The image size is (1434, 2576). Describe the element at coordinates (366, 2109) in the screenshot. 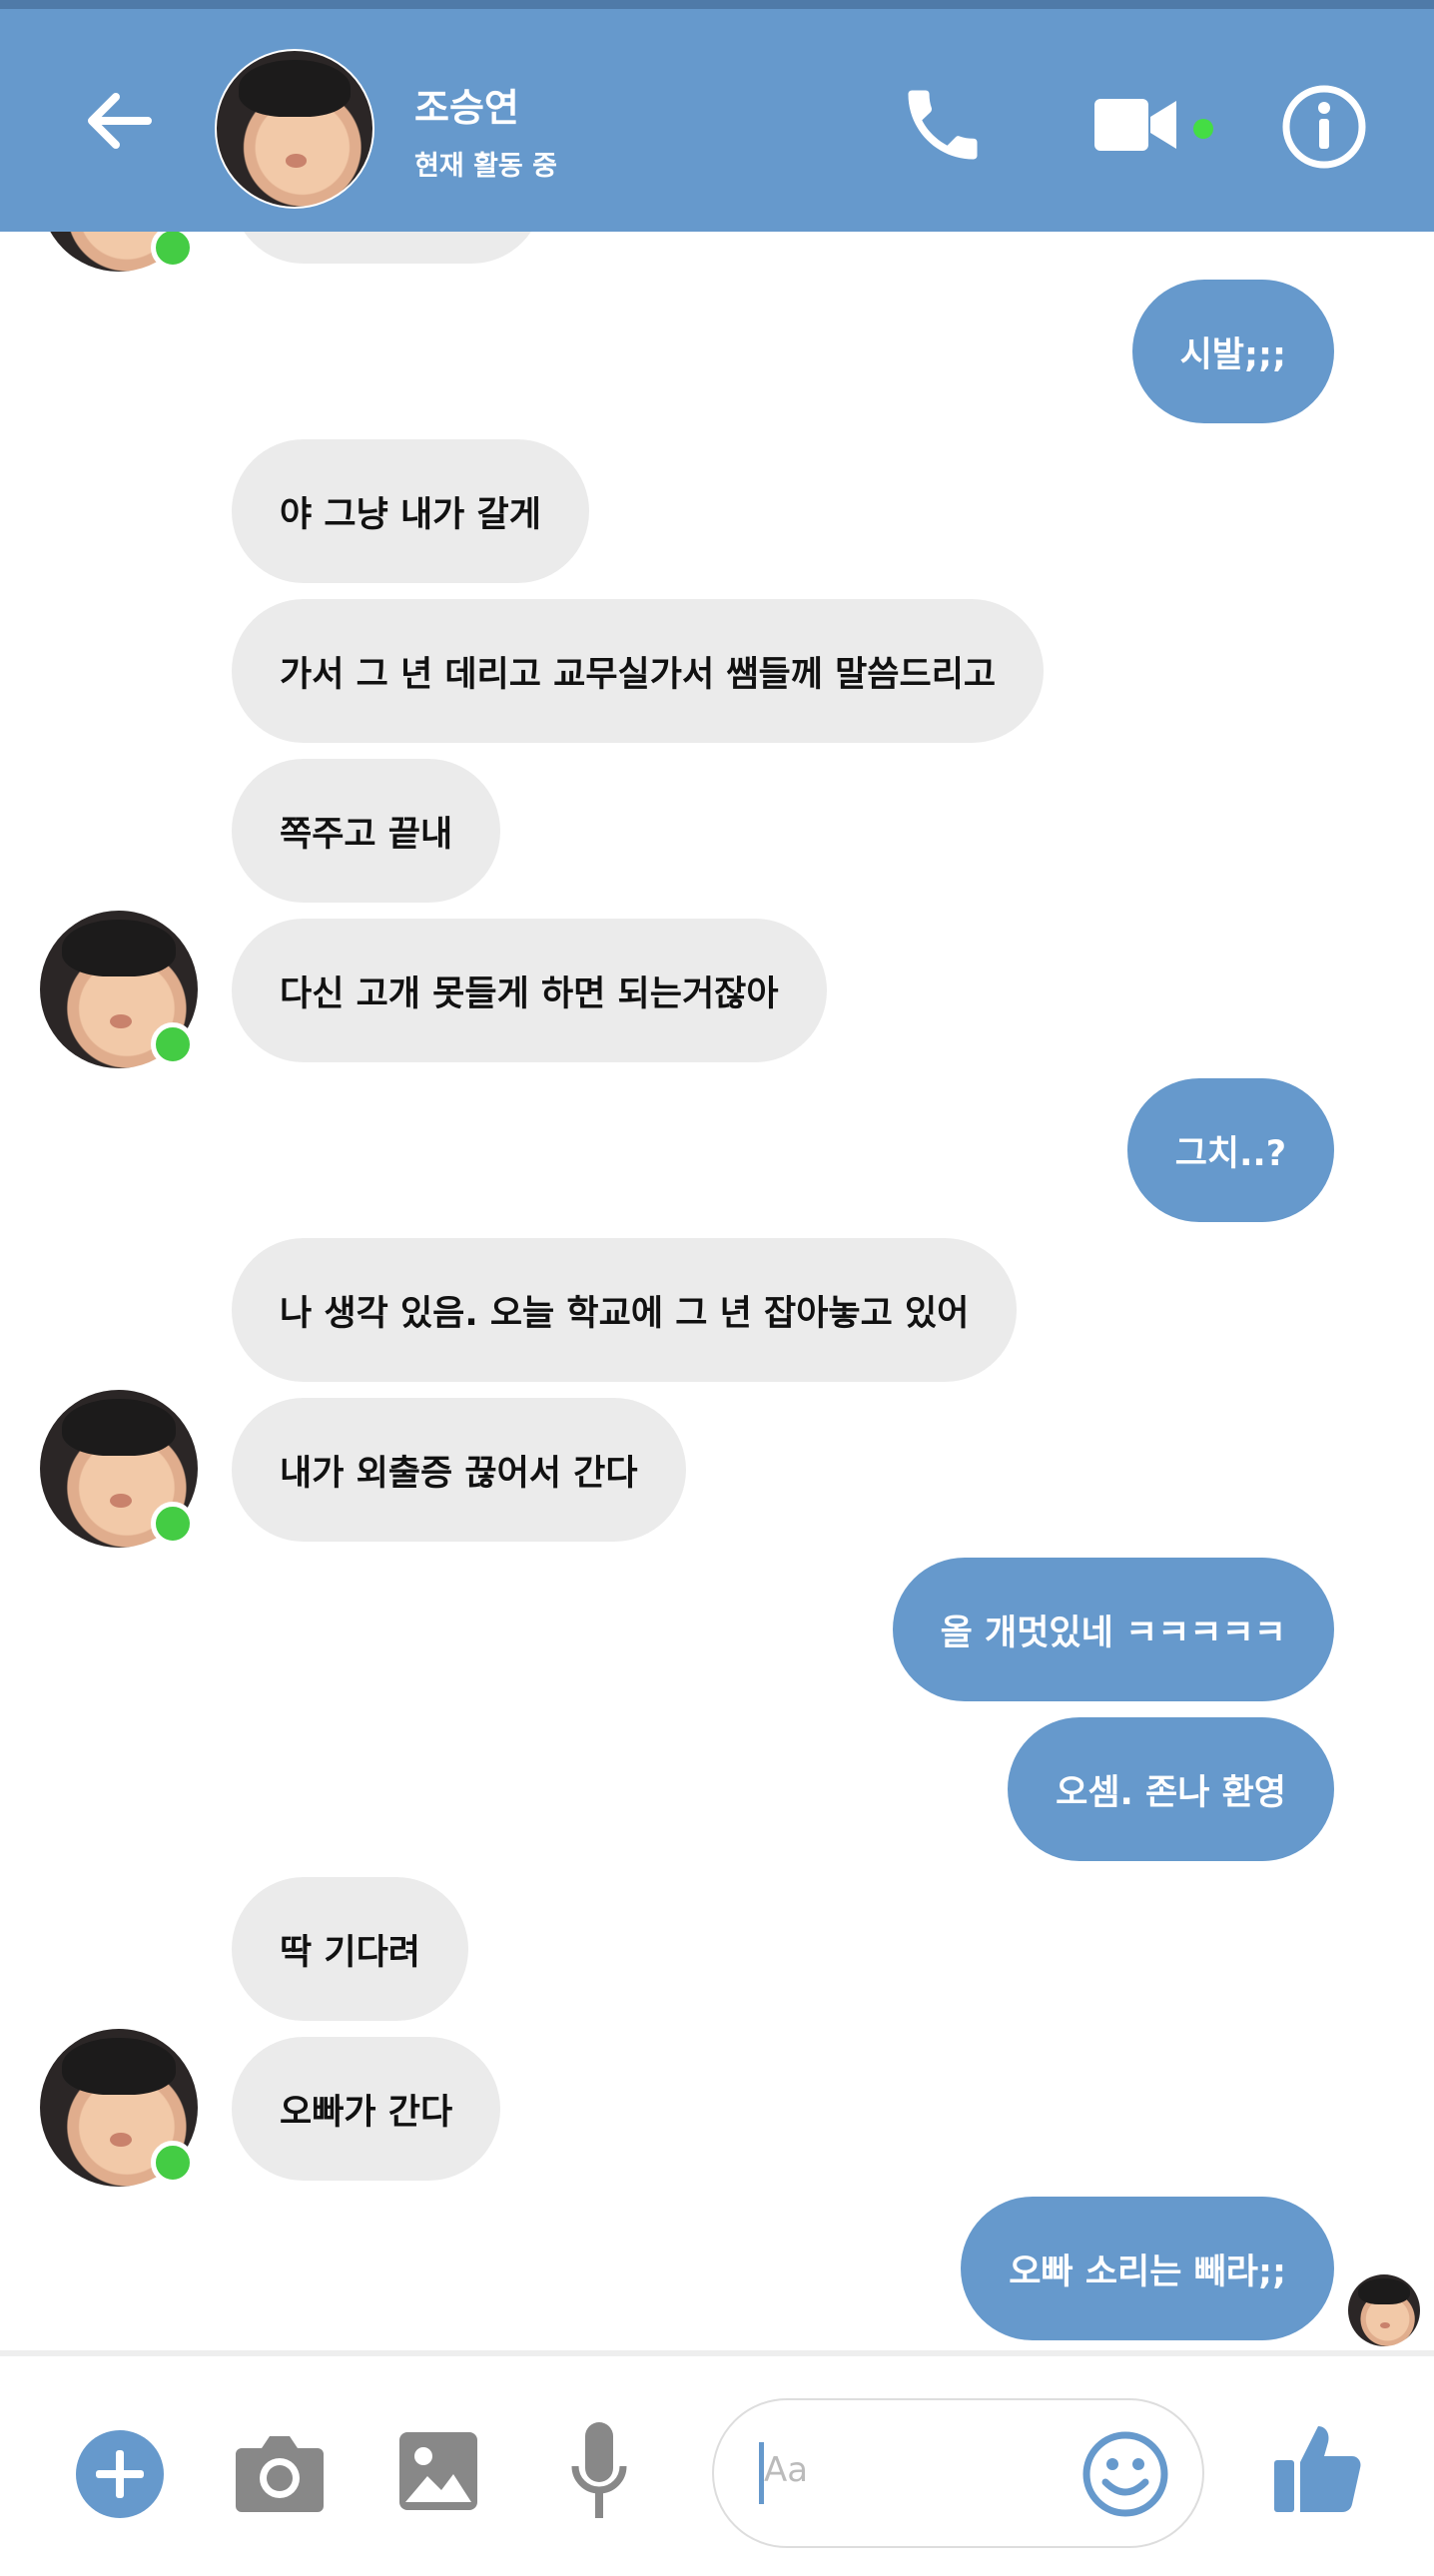

I see `message-bubble-incoming: 오빠가 간다` at that location.